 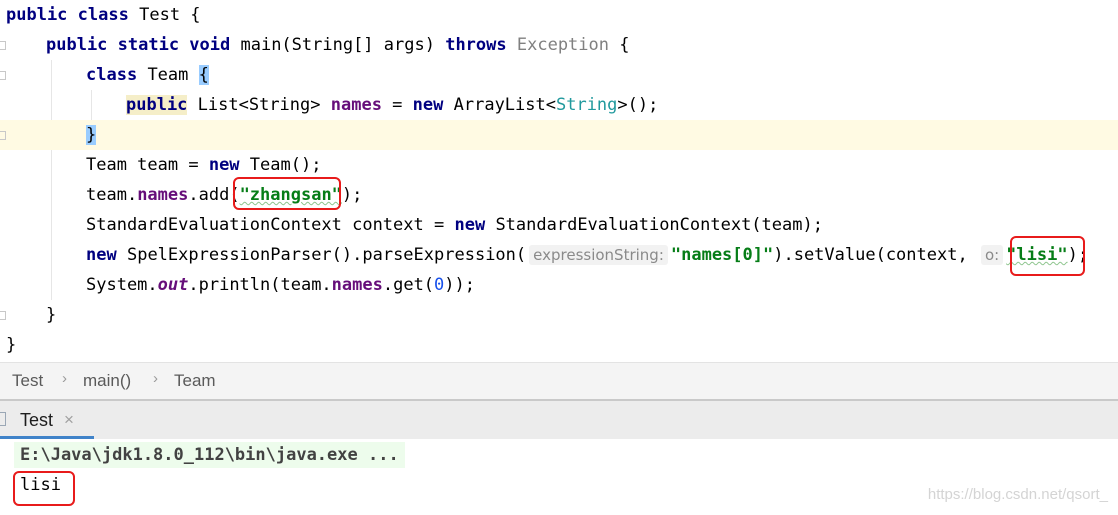 What do you see at coordinates (37, 15) in the screenshot?
I see `keyword: public` at bounding box center [37, 15].